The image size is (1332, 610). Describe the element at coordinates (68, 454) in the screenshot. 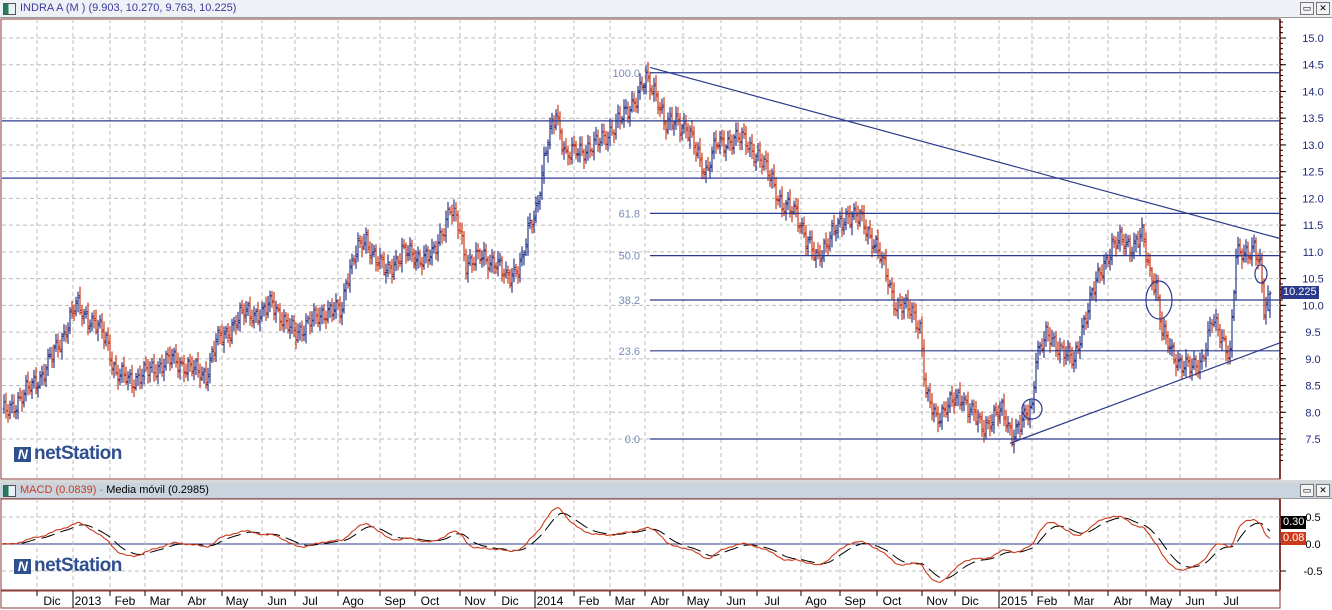

I see `netstation-logo: NnetStation` at that location.